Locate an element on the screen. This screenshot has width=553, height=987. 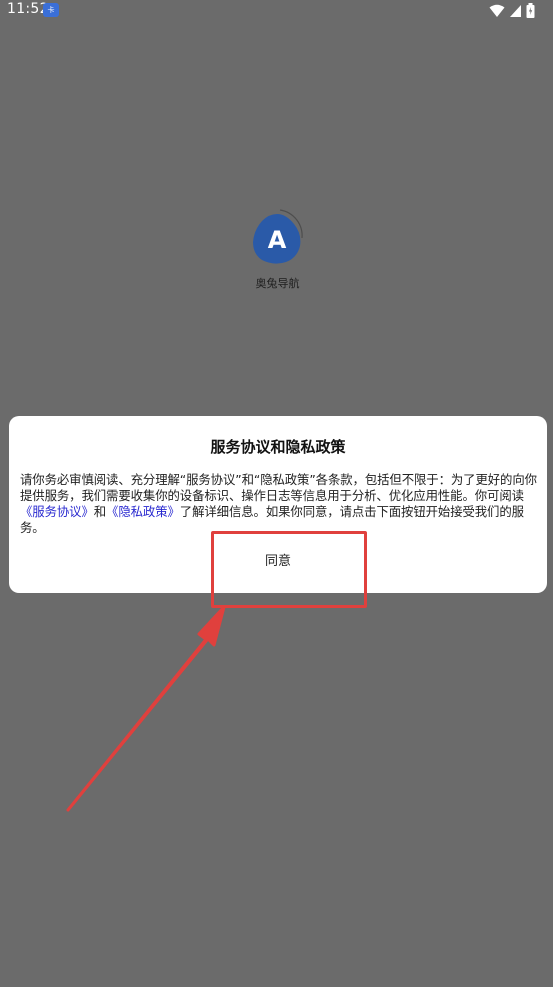
app-name: 奥兔导航 is located at coordinates (277, 283).